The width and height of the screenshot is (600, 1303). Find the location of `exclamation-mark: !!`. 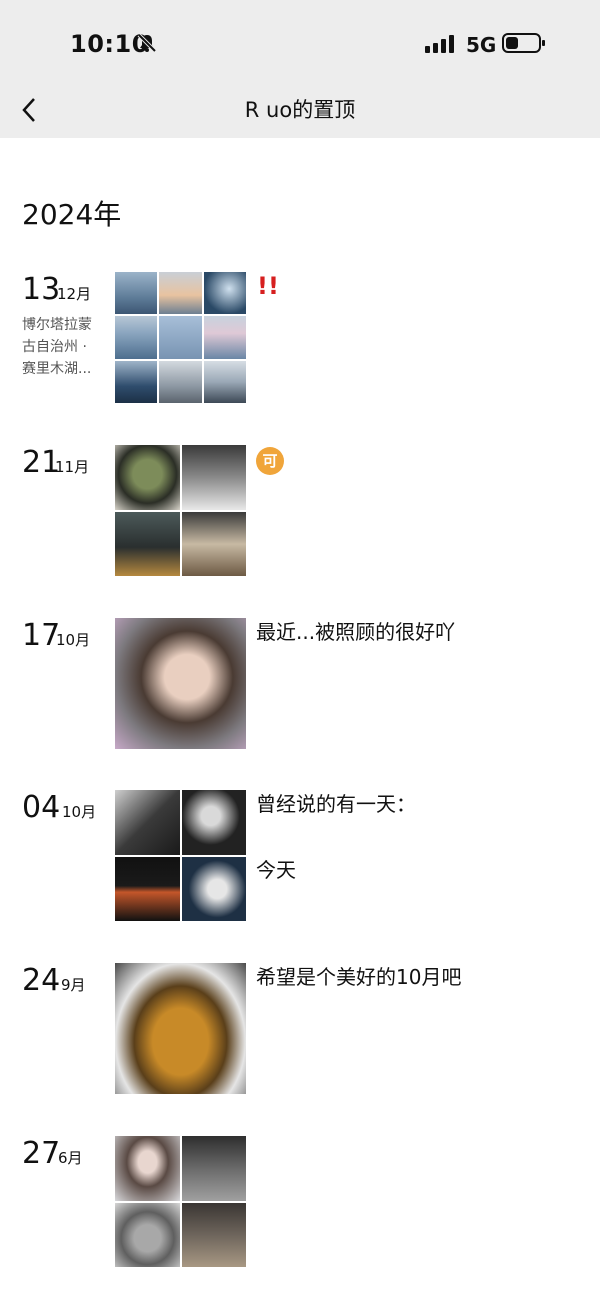

exclamation-mark: !! is located at coordinates (268, 286).